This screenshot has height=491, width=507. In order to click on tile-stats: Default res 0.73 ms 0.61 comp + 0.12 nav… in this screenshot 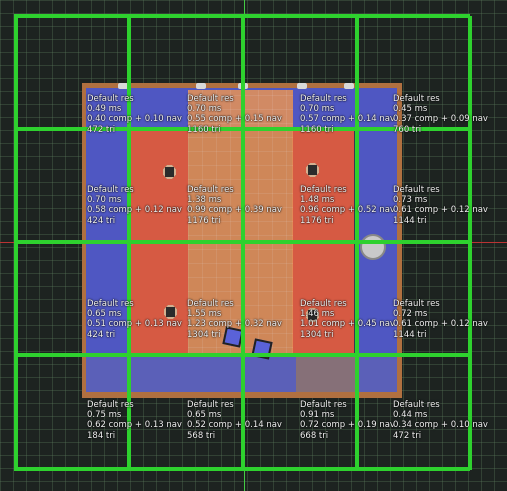, I will do `click(448, 205)`.